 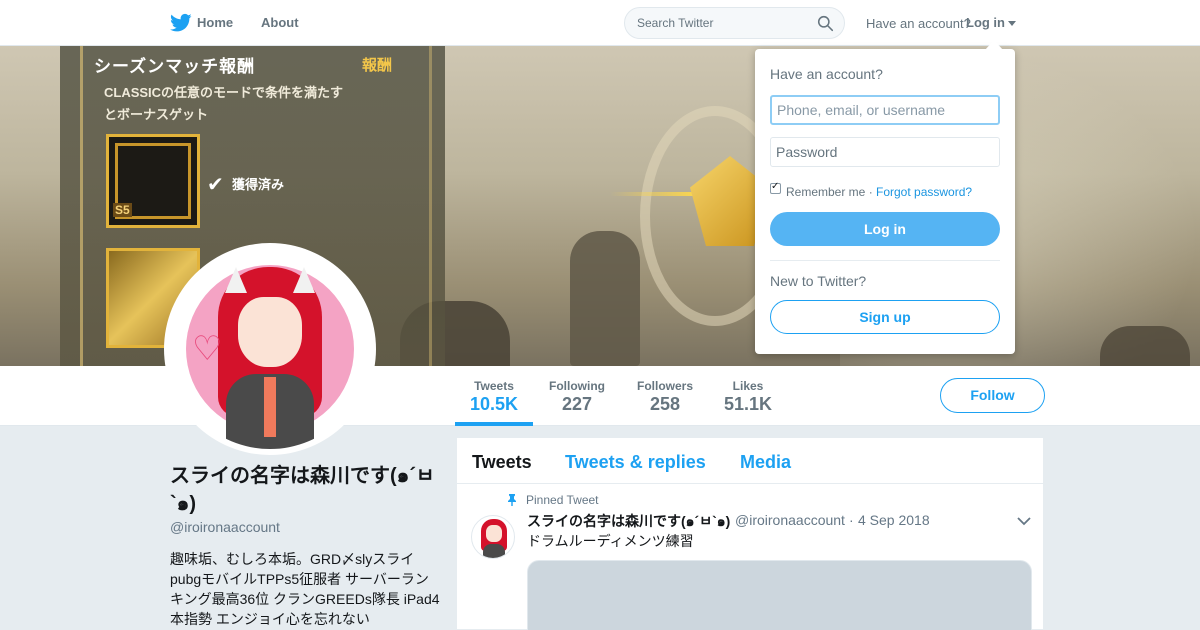 What do you see at coordinates (258, 184) in the screenshot?
I see `acquired-label: 獲得済み` at bounding box center [258, 184].